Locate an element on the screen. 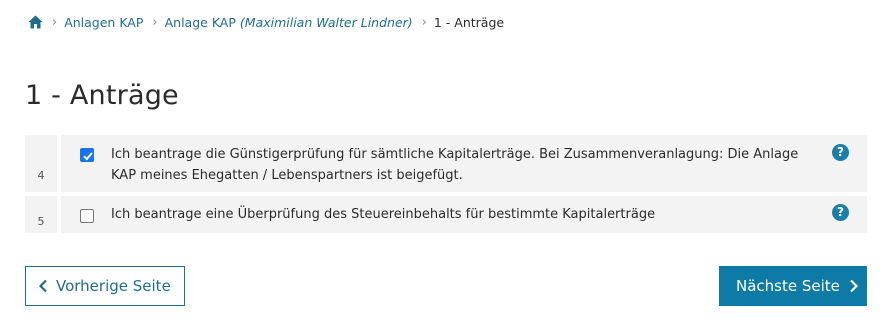 Image resolution: width=893 pixels, height=333 pixels. chevron-right-icon is located at coordinates (854, 286).